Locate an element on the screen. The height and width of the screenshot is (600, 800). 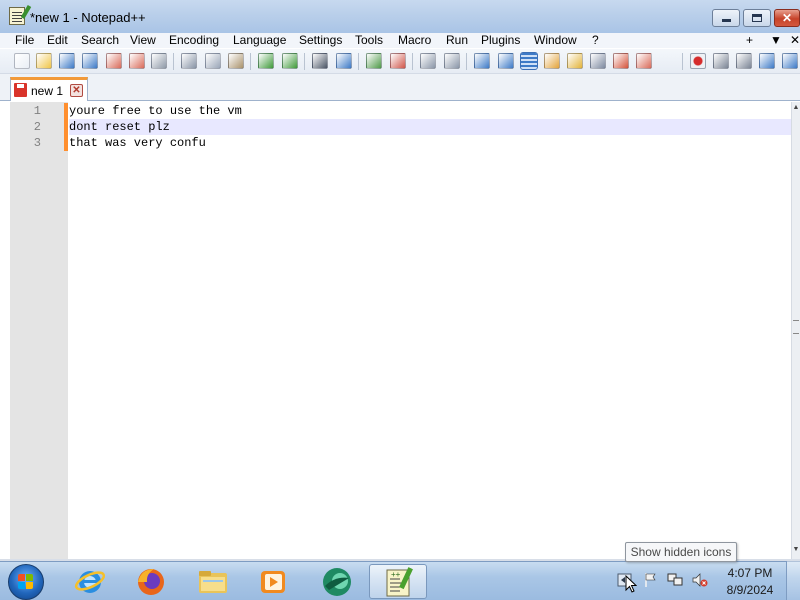
close-icon is located at coordinates (114, 61).